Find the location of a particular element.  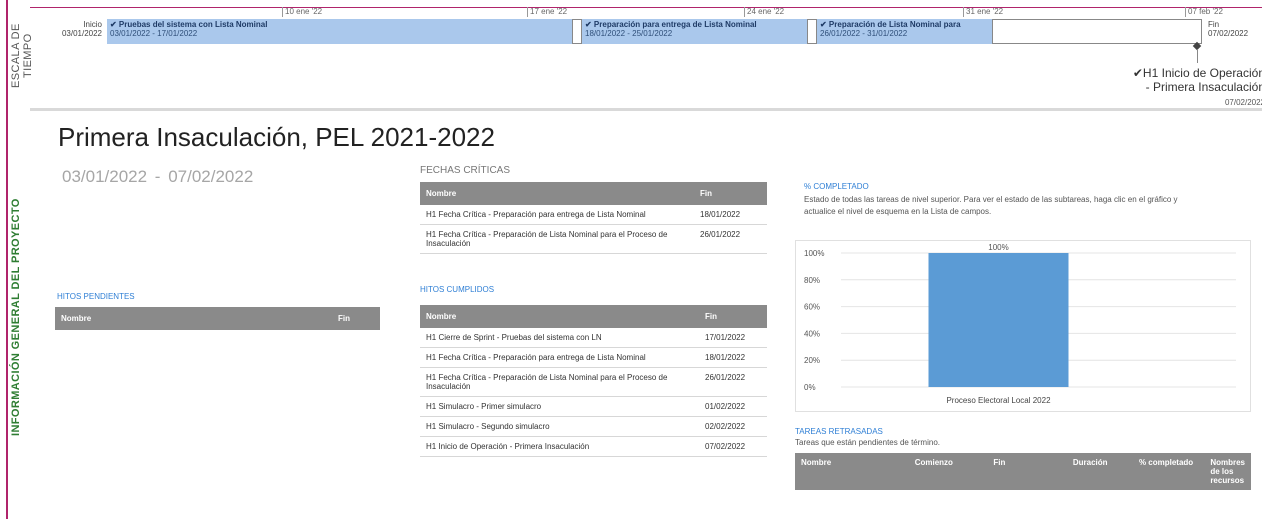

column-header: Nombres de los recursos is located at coordinates (1227, 471).